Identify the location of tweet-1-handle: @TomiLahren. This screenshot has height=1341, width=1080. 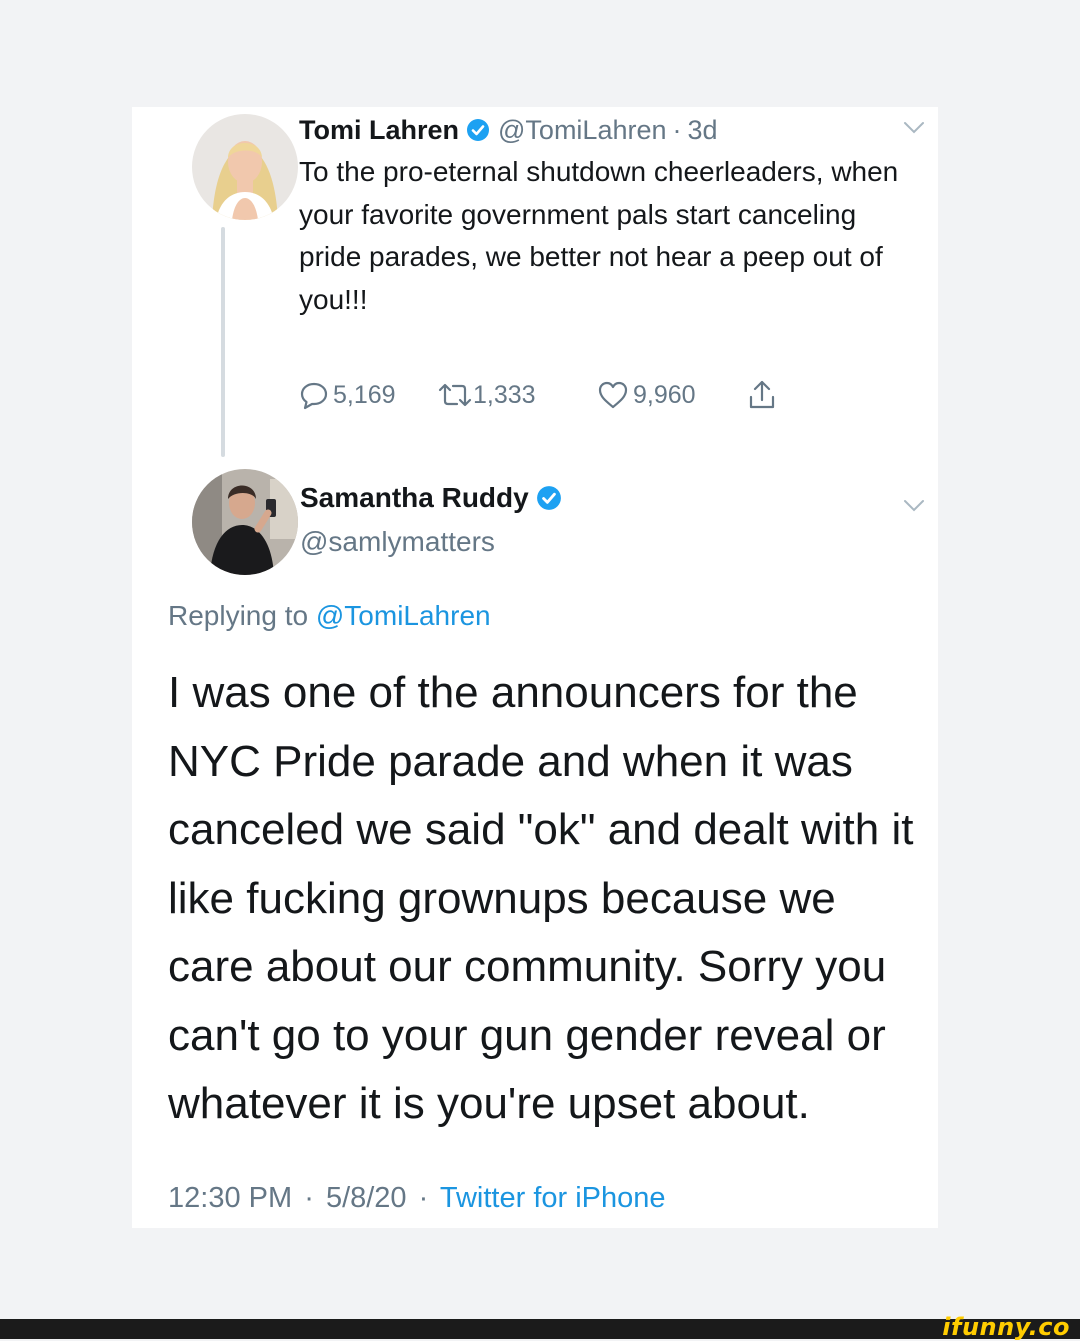
(582, 130).